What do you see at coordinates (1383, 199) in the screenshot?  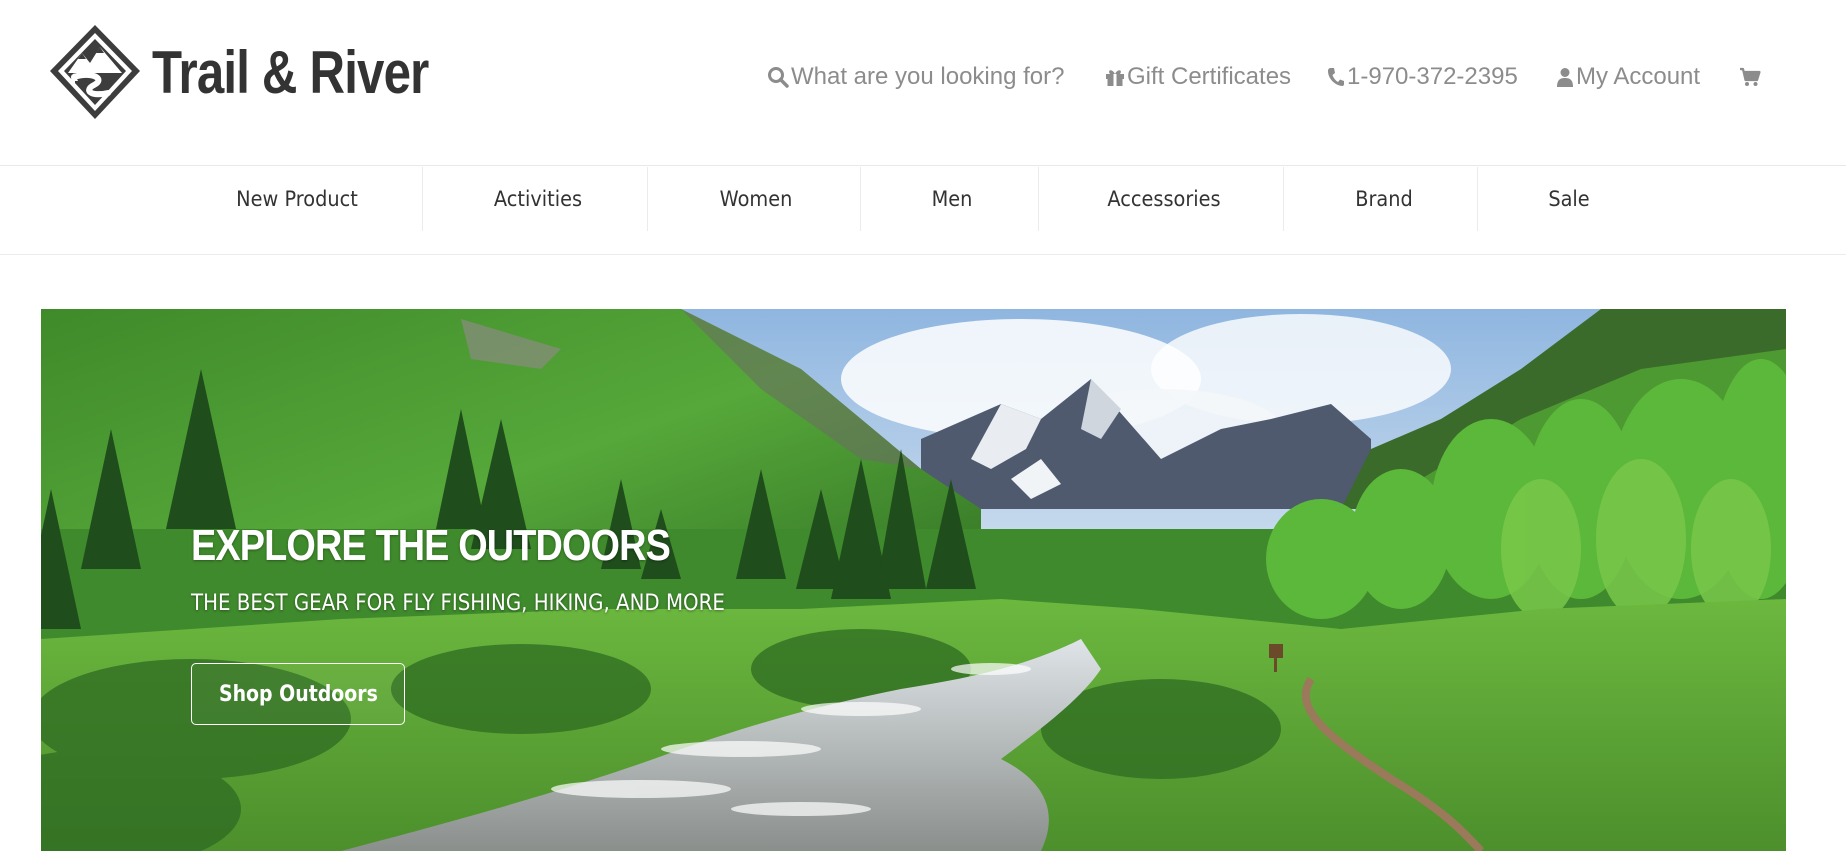 I see `nav-item-brand: Brand` at bounding box center [1383, 199].